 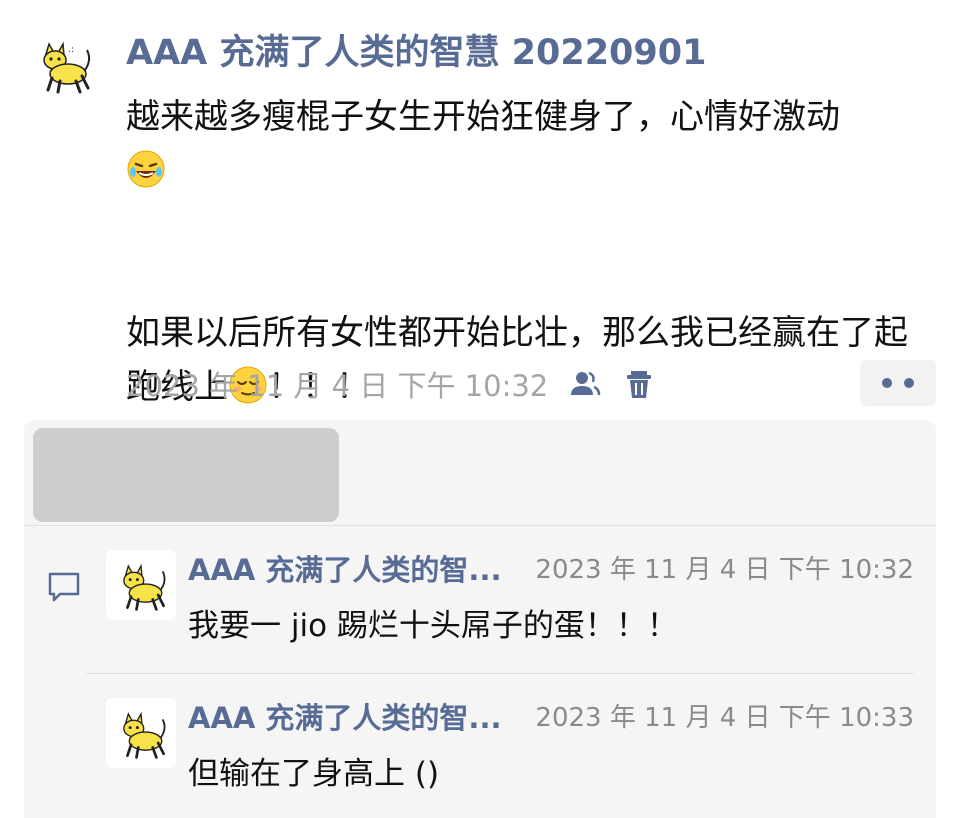 What do you see at coordinates (64, 587) in the screenshot?
I see `comment-icon` at bounding box center [64, 587].